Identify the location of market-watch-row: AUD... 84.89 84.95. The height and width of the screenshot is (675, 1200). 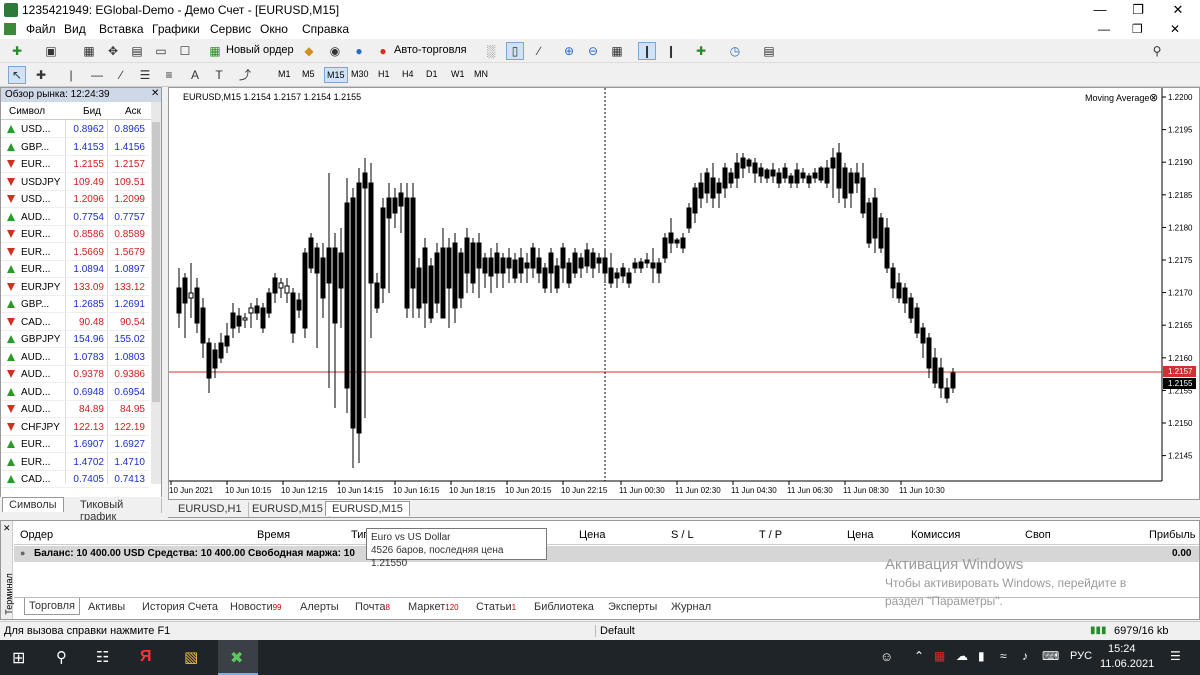
(75, 409).